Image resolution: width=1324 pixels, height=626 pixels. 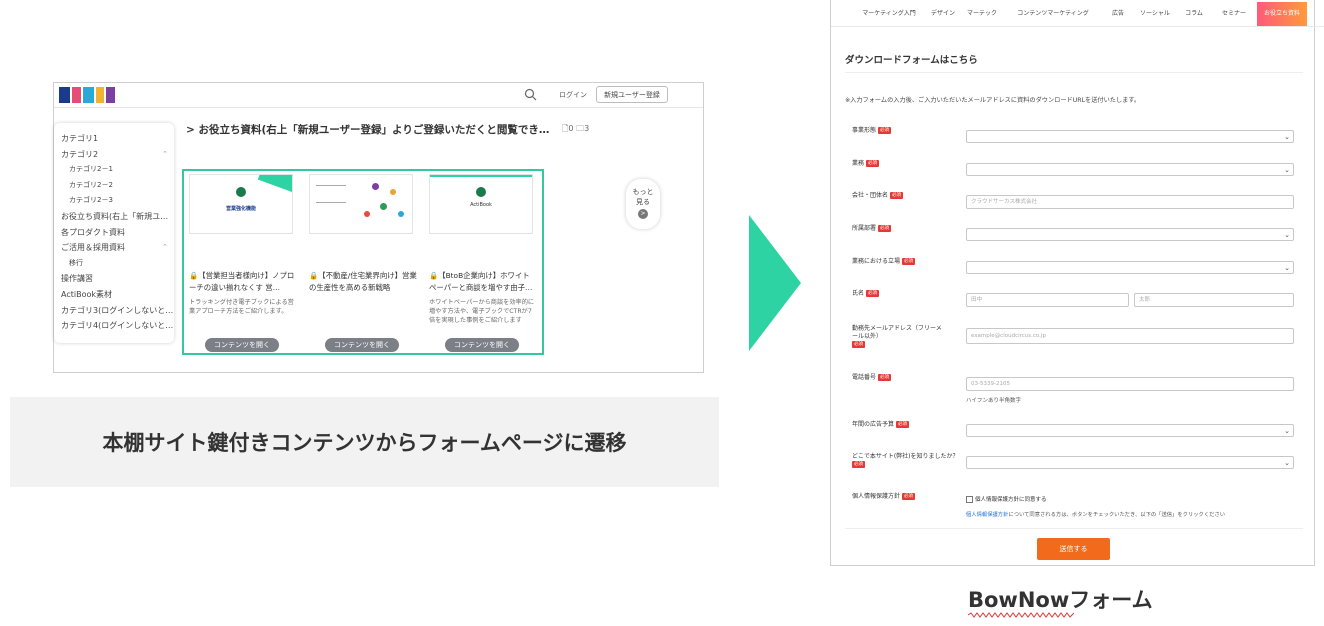 What do you see at coordinates (86, 294) in the screenshot?
I see `sidebar-item-label: ActiBook素材` at bounding box center [86, 294].